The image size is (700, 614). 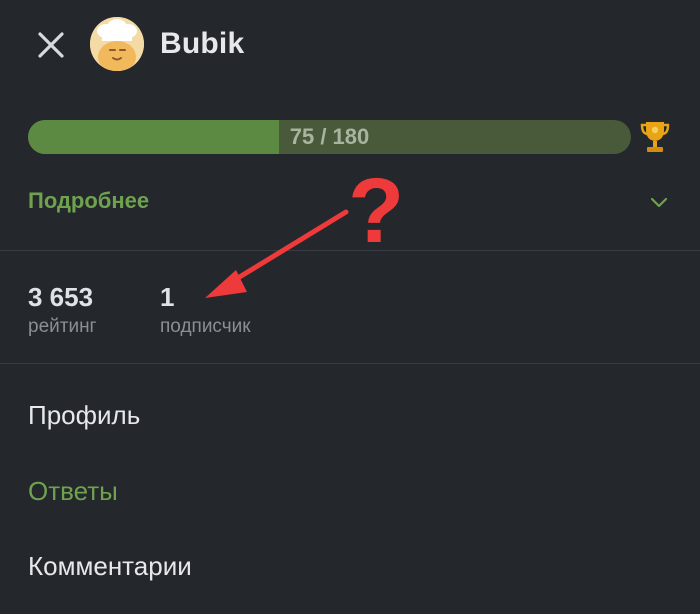 I want to click on expand-button, so click(x=659, y=202).